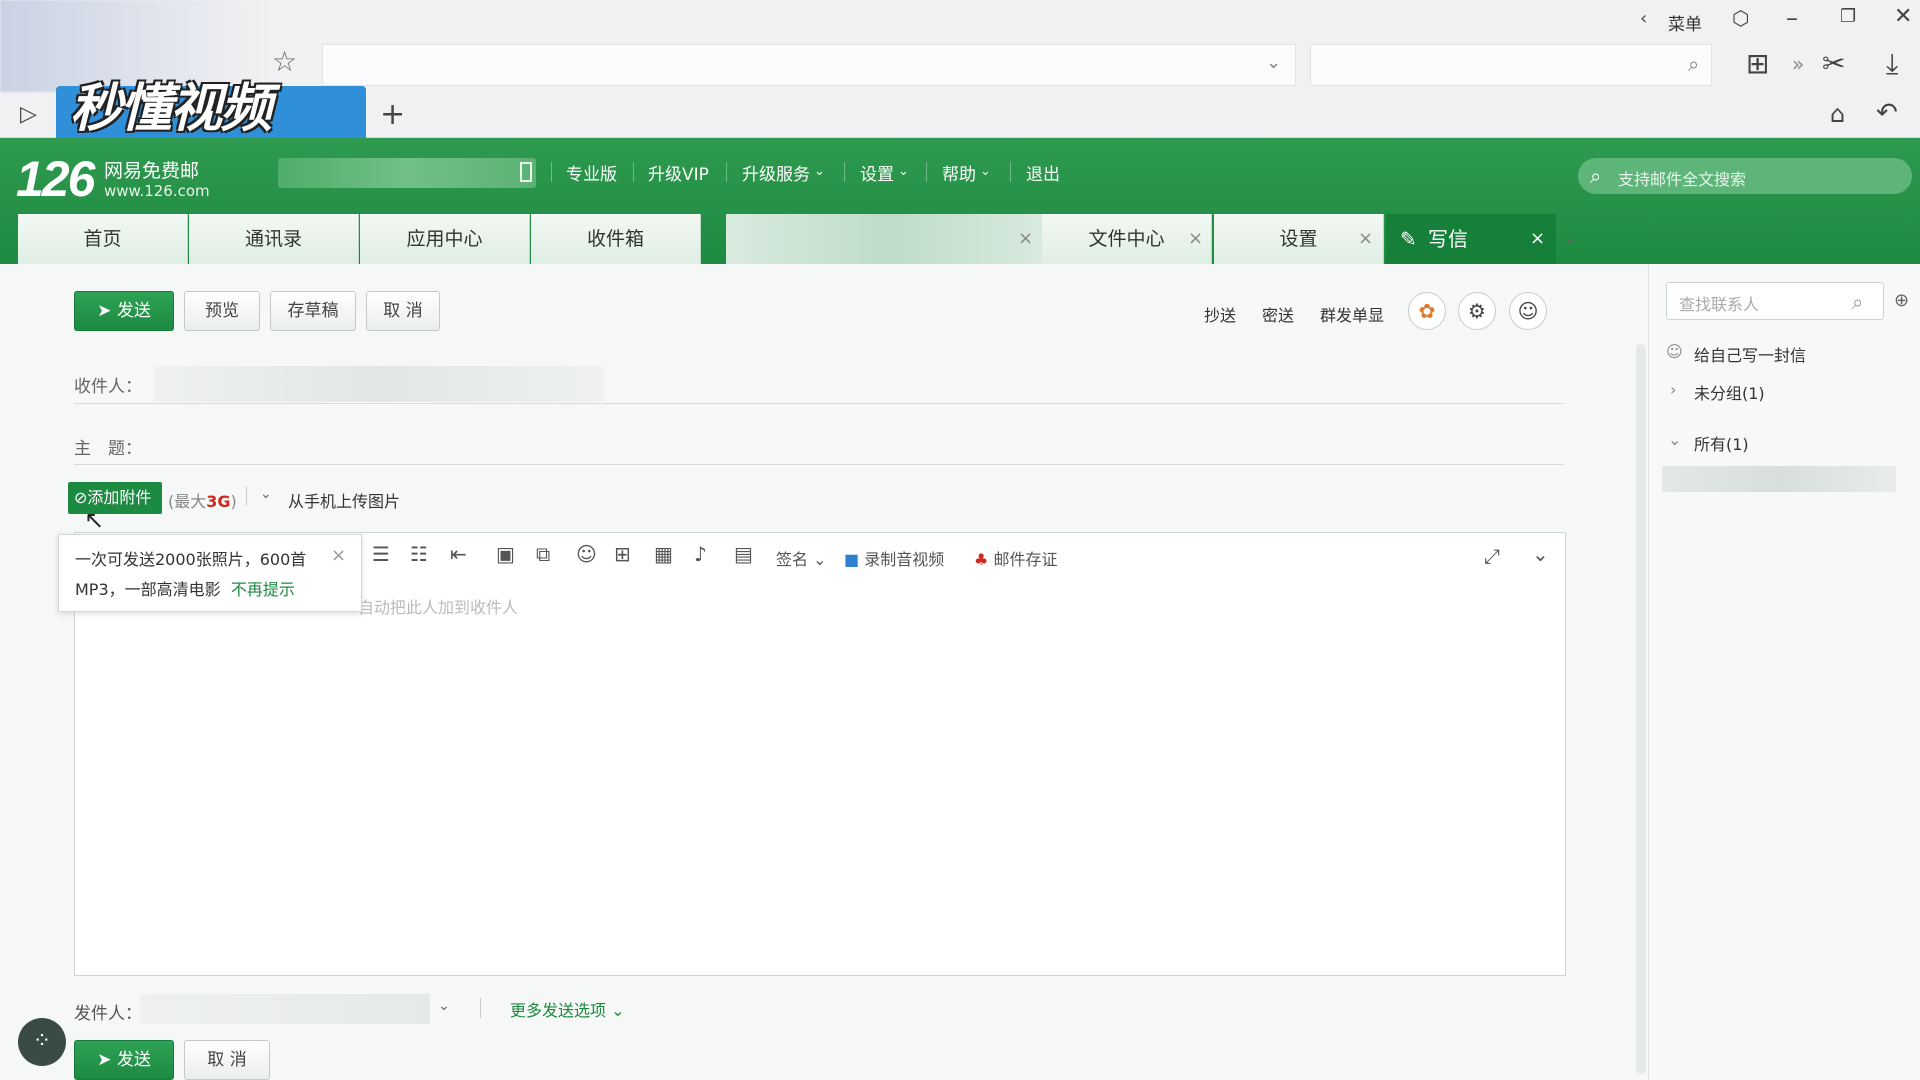  What do you see at coordinates (1674, 351) in the screenshot?
I see `person-icon: ☺` at bounding box center [1674, 351].